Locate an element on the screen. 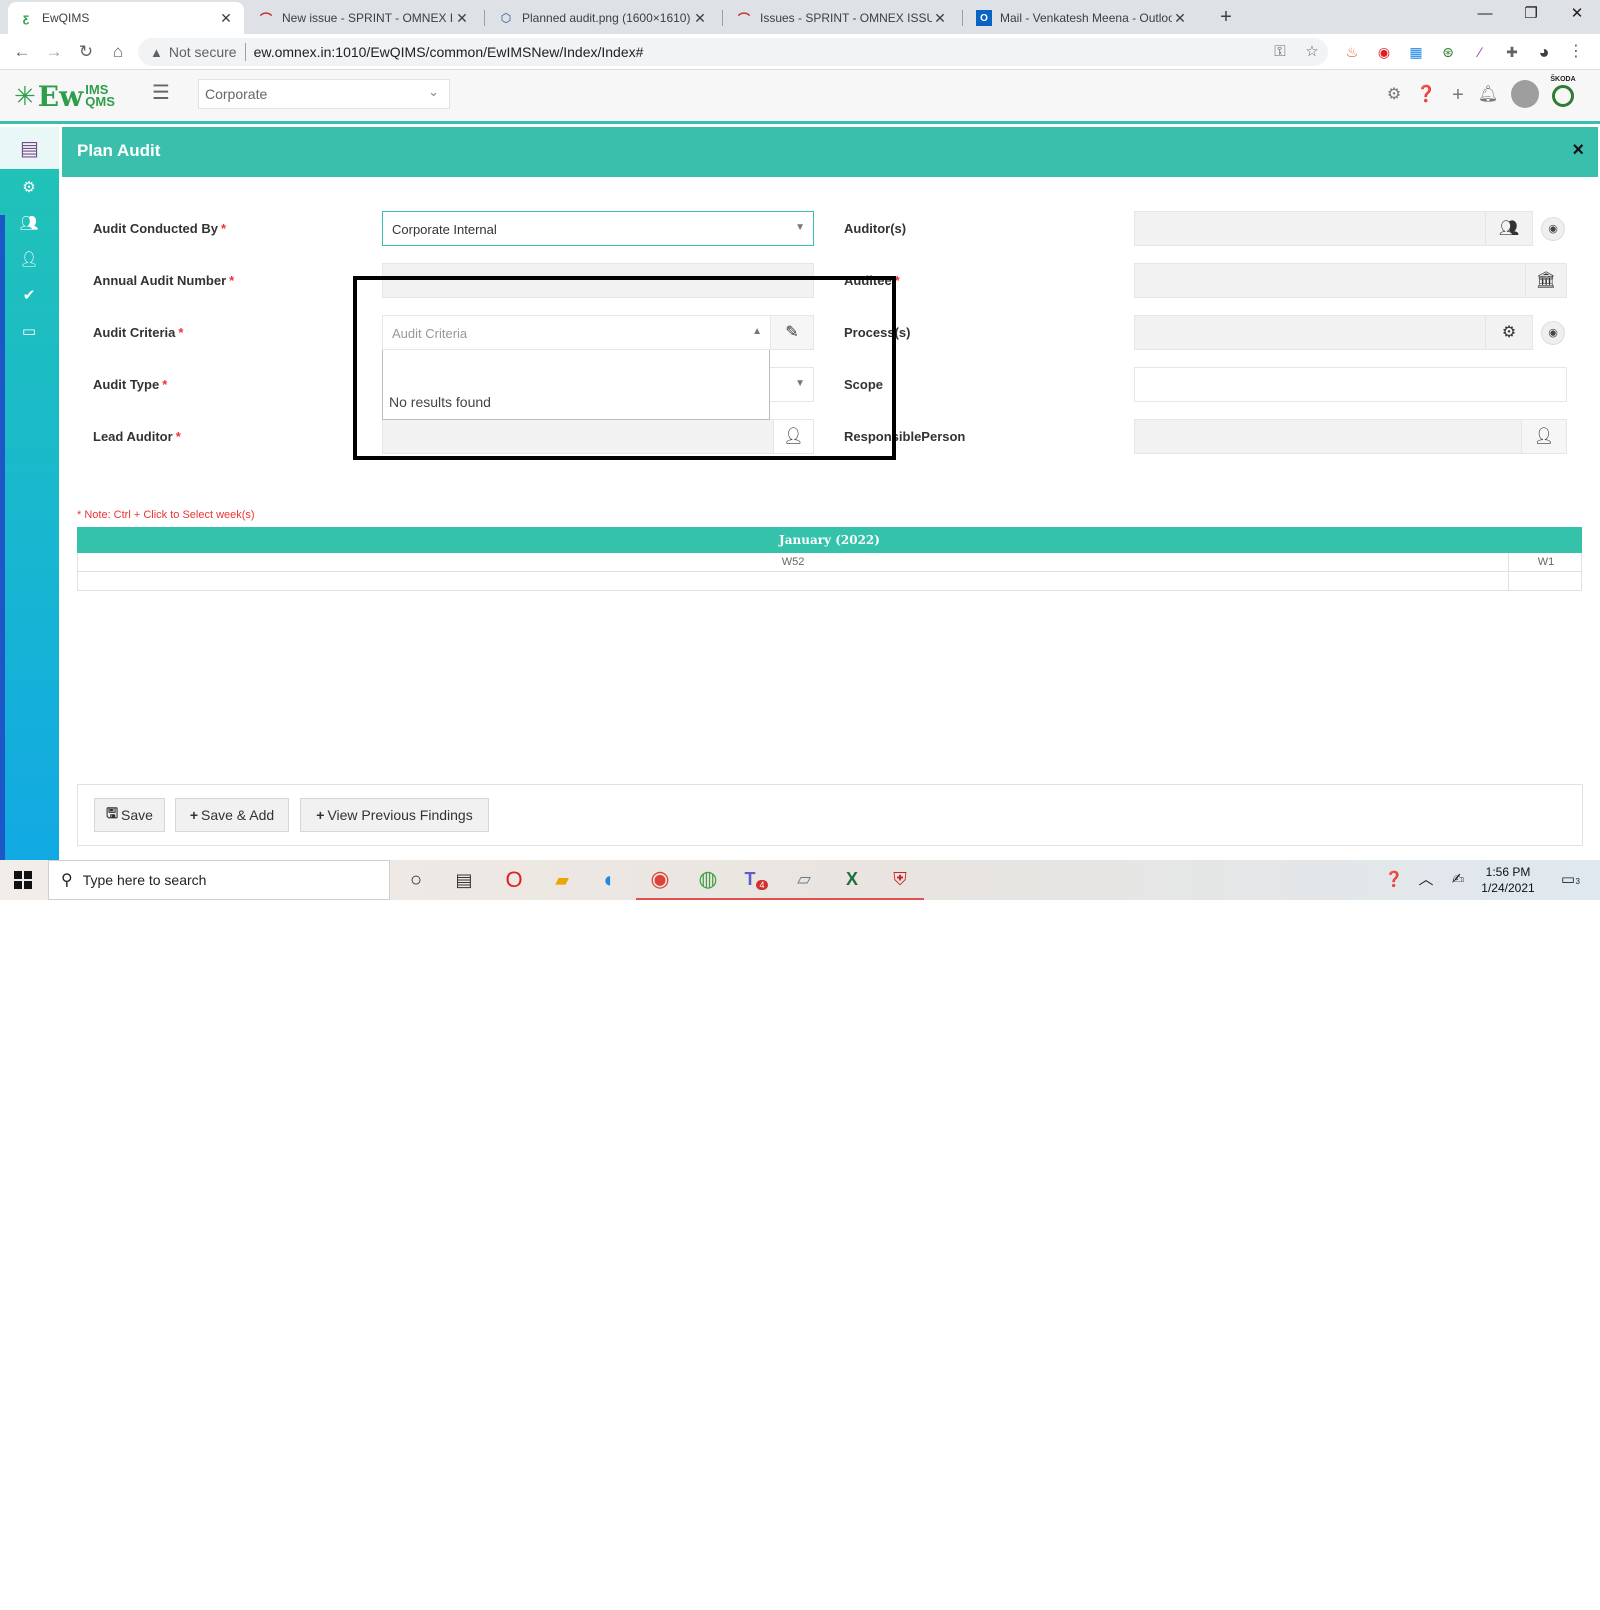 The height and width of the screenshot is (1610, 1600). taskbar-utorrent: ◍ is located at coordinates (708, 880).